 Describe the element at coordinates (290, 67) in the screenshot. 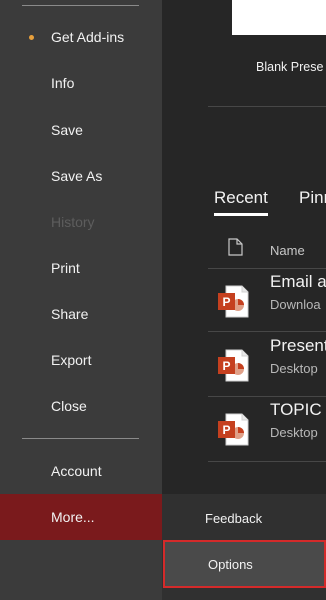

I see `blank-presentation-label: Blank Prese` at that location.